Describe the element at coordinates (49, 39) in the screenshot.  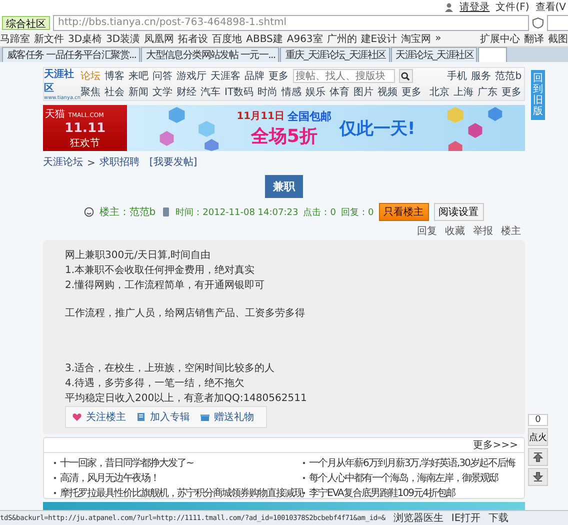
I see `bookmark: 新文件` at that location.